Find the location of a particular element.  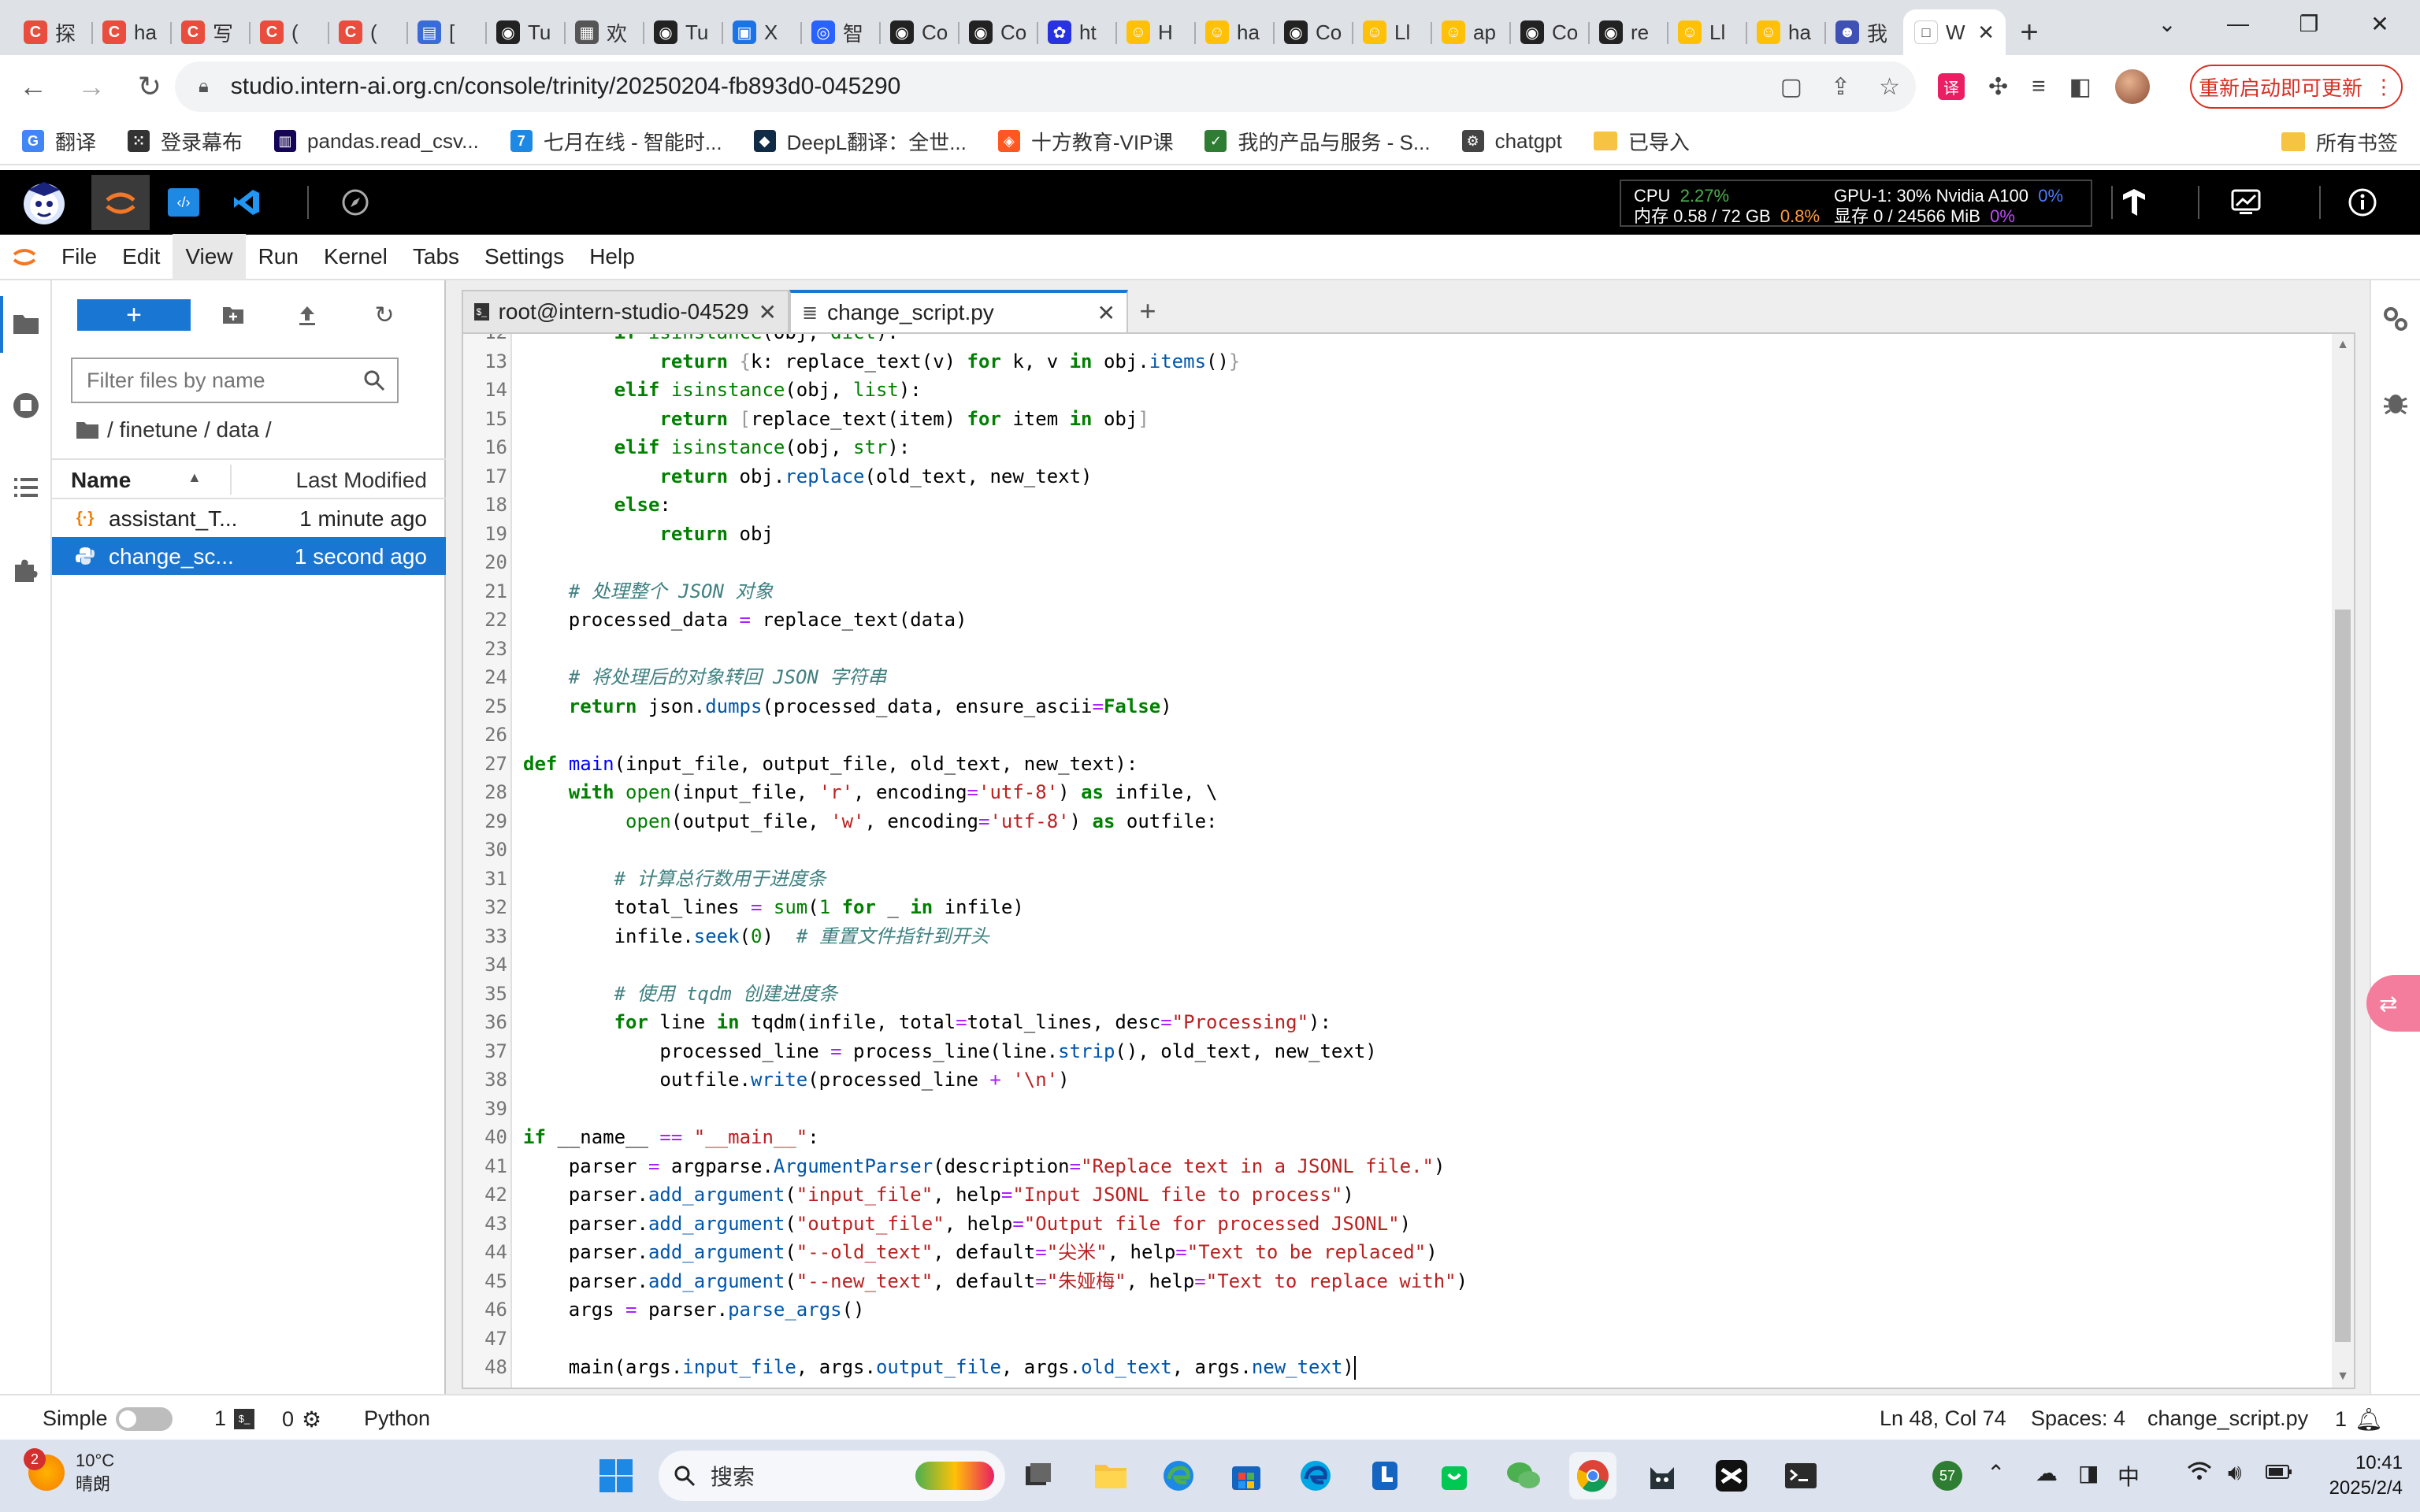

browser-tab: Cha is located at coordinates (130, 32).